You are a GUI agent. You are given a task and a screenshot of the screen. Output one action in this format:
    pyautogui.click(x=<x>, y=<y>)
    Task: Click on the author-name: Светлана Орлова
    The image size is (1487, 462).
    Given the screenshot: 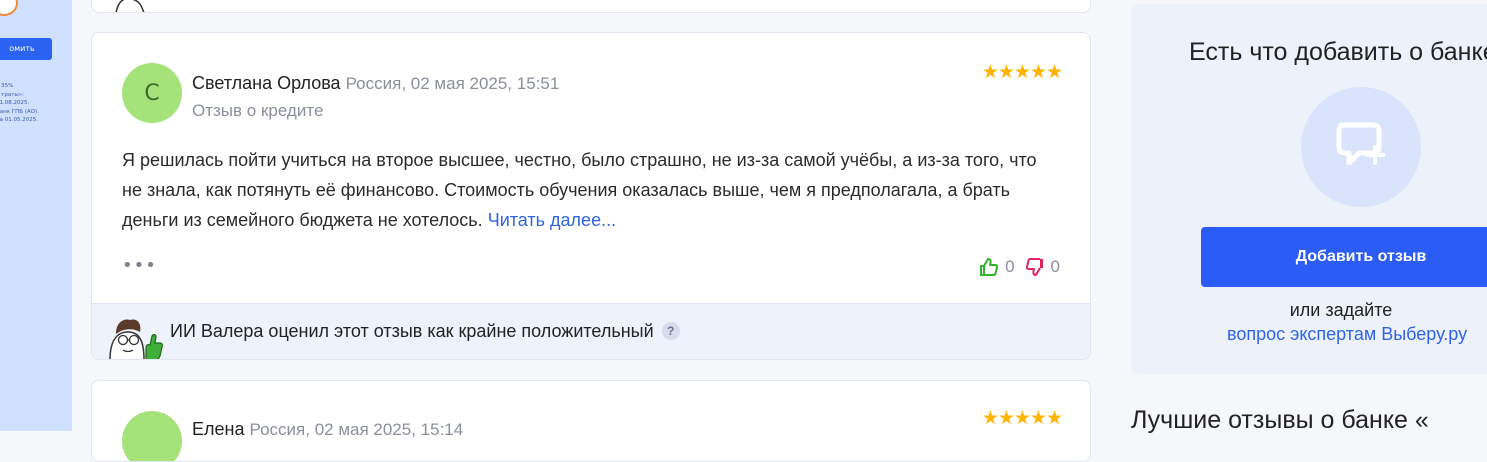 What is the action you would take?
    pyautogui.click(x=266, y=83)
    